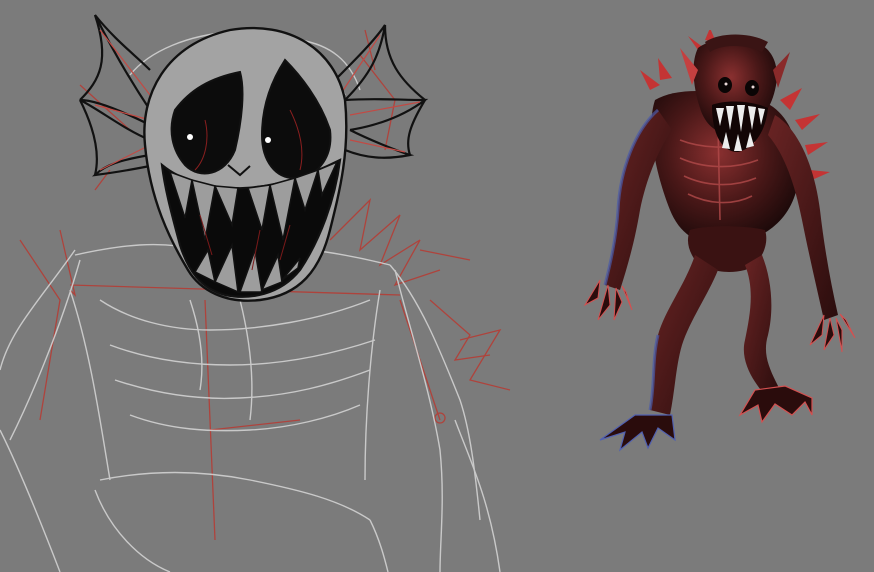  I want to click on fin-left-veins, so click(122, 100).